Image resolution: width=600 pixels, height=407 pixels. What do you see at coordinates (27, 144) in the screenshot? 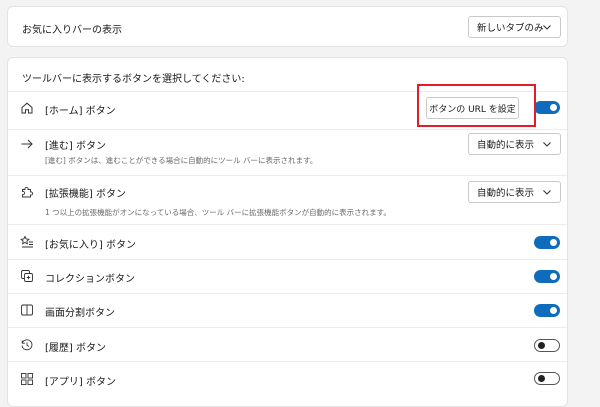
I see `arrow-right-icon` at bounding box center [27, 144].